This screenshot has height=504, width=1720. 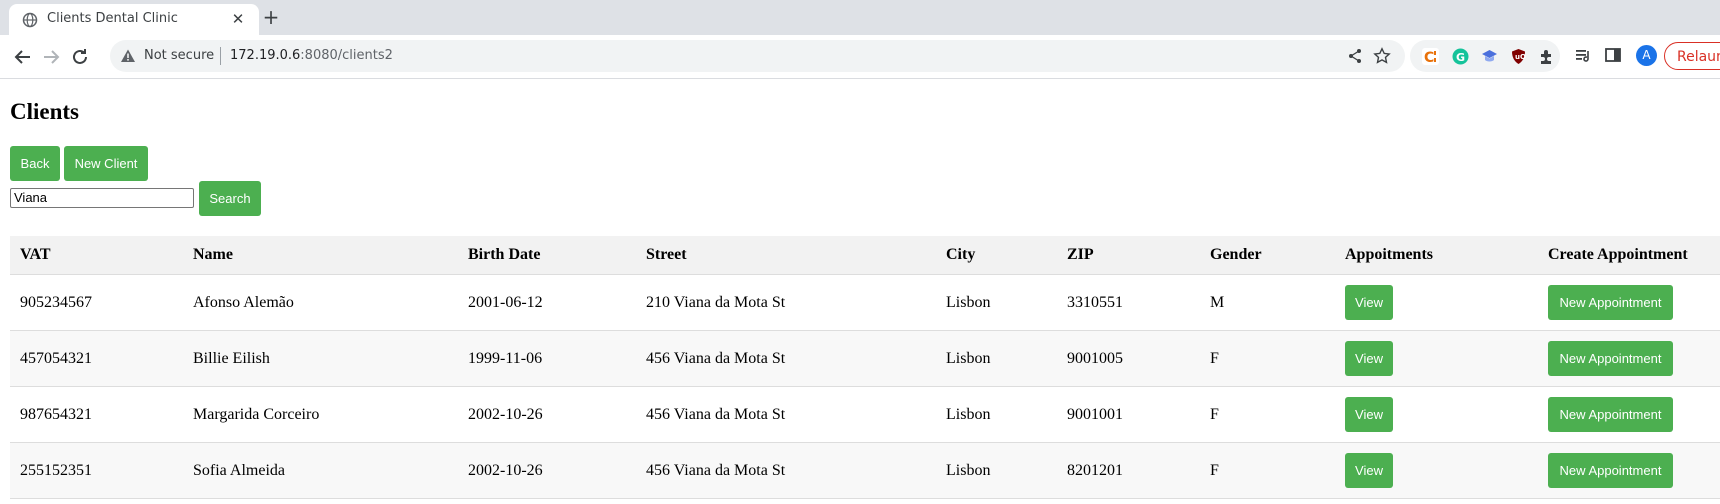 I want to click on cell-vat: 457054321, so click(x=96, y=358).